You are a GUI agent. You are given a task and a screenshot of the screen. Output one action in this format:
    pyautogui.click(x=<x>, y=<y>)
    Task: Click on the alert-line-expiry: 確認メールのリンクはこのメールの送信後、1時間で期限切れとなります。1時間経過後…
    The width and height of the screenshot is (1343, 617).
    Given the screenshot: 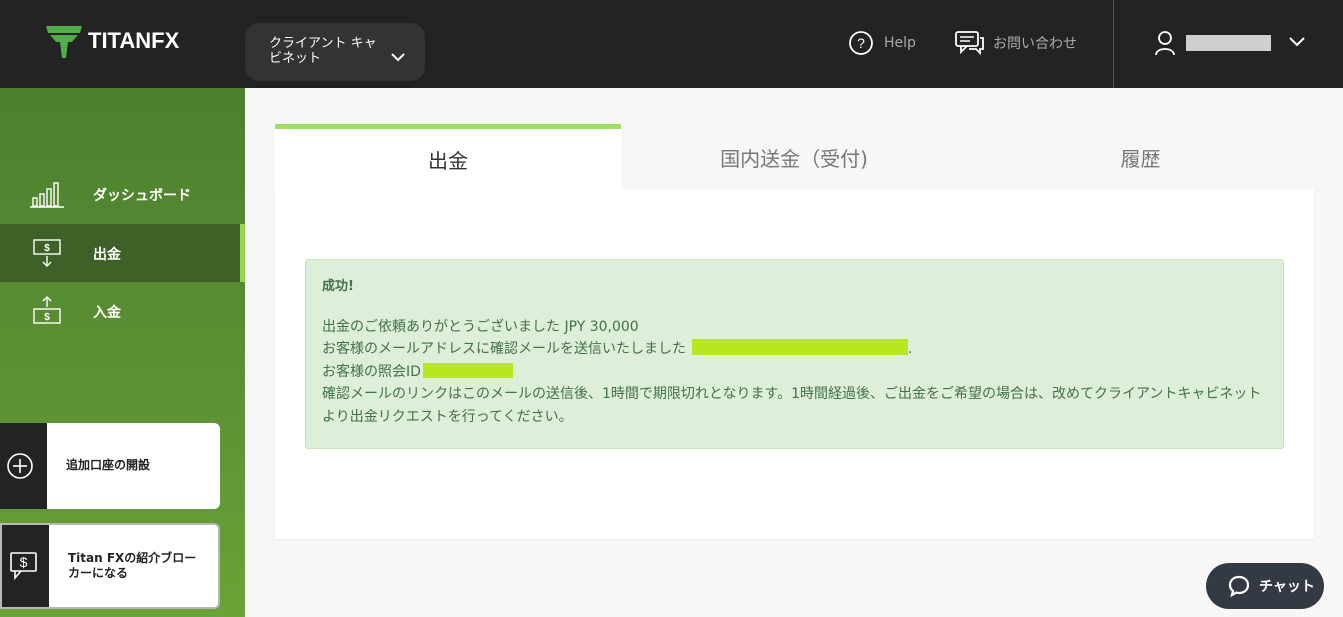 What is the action you would take?
    pyautogui.click(x=792, y=405)
    